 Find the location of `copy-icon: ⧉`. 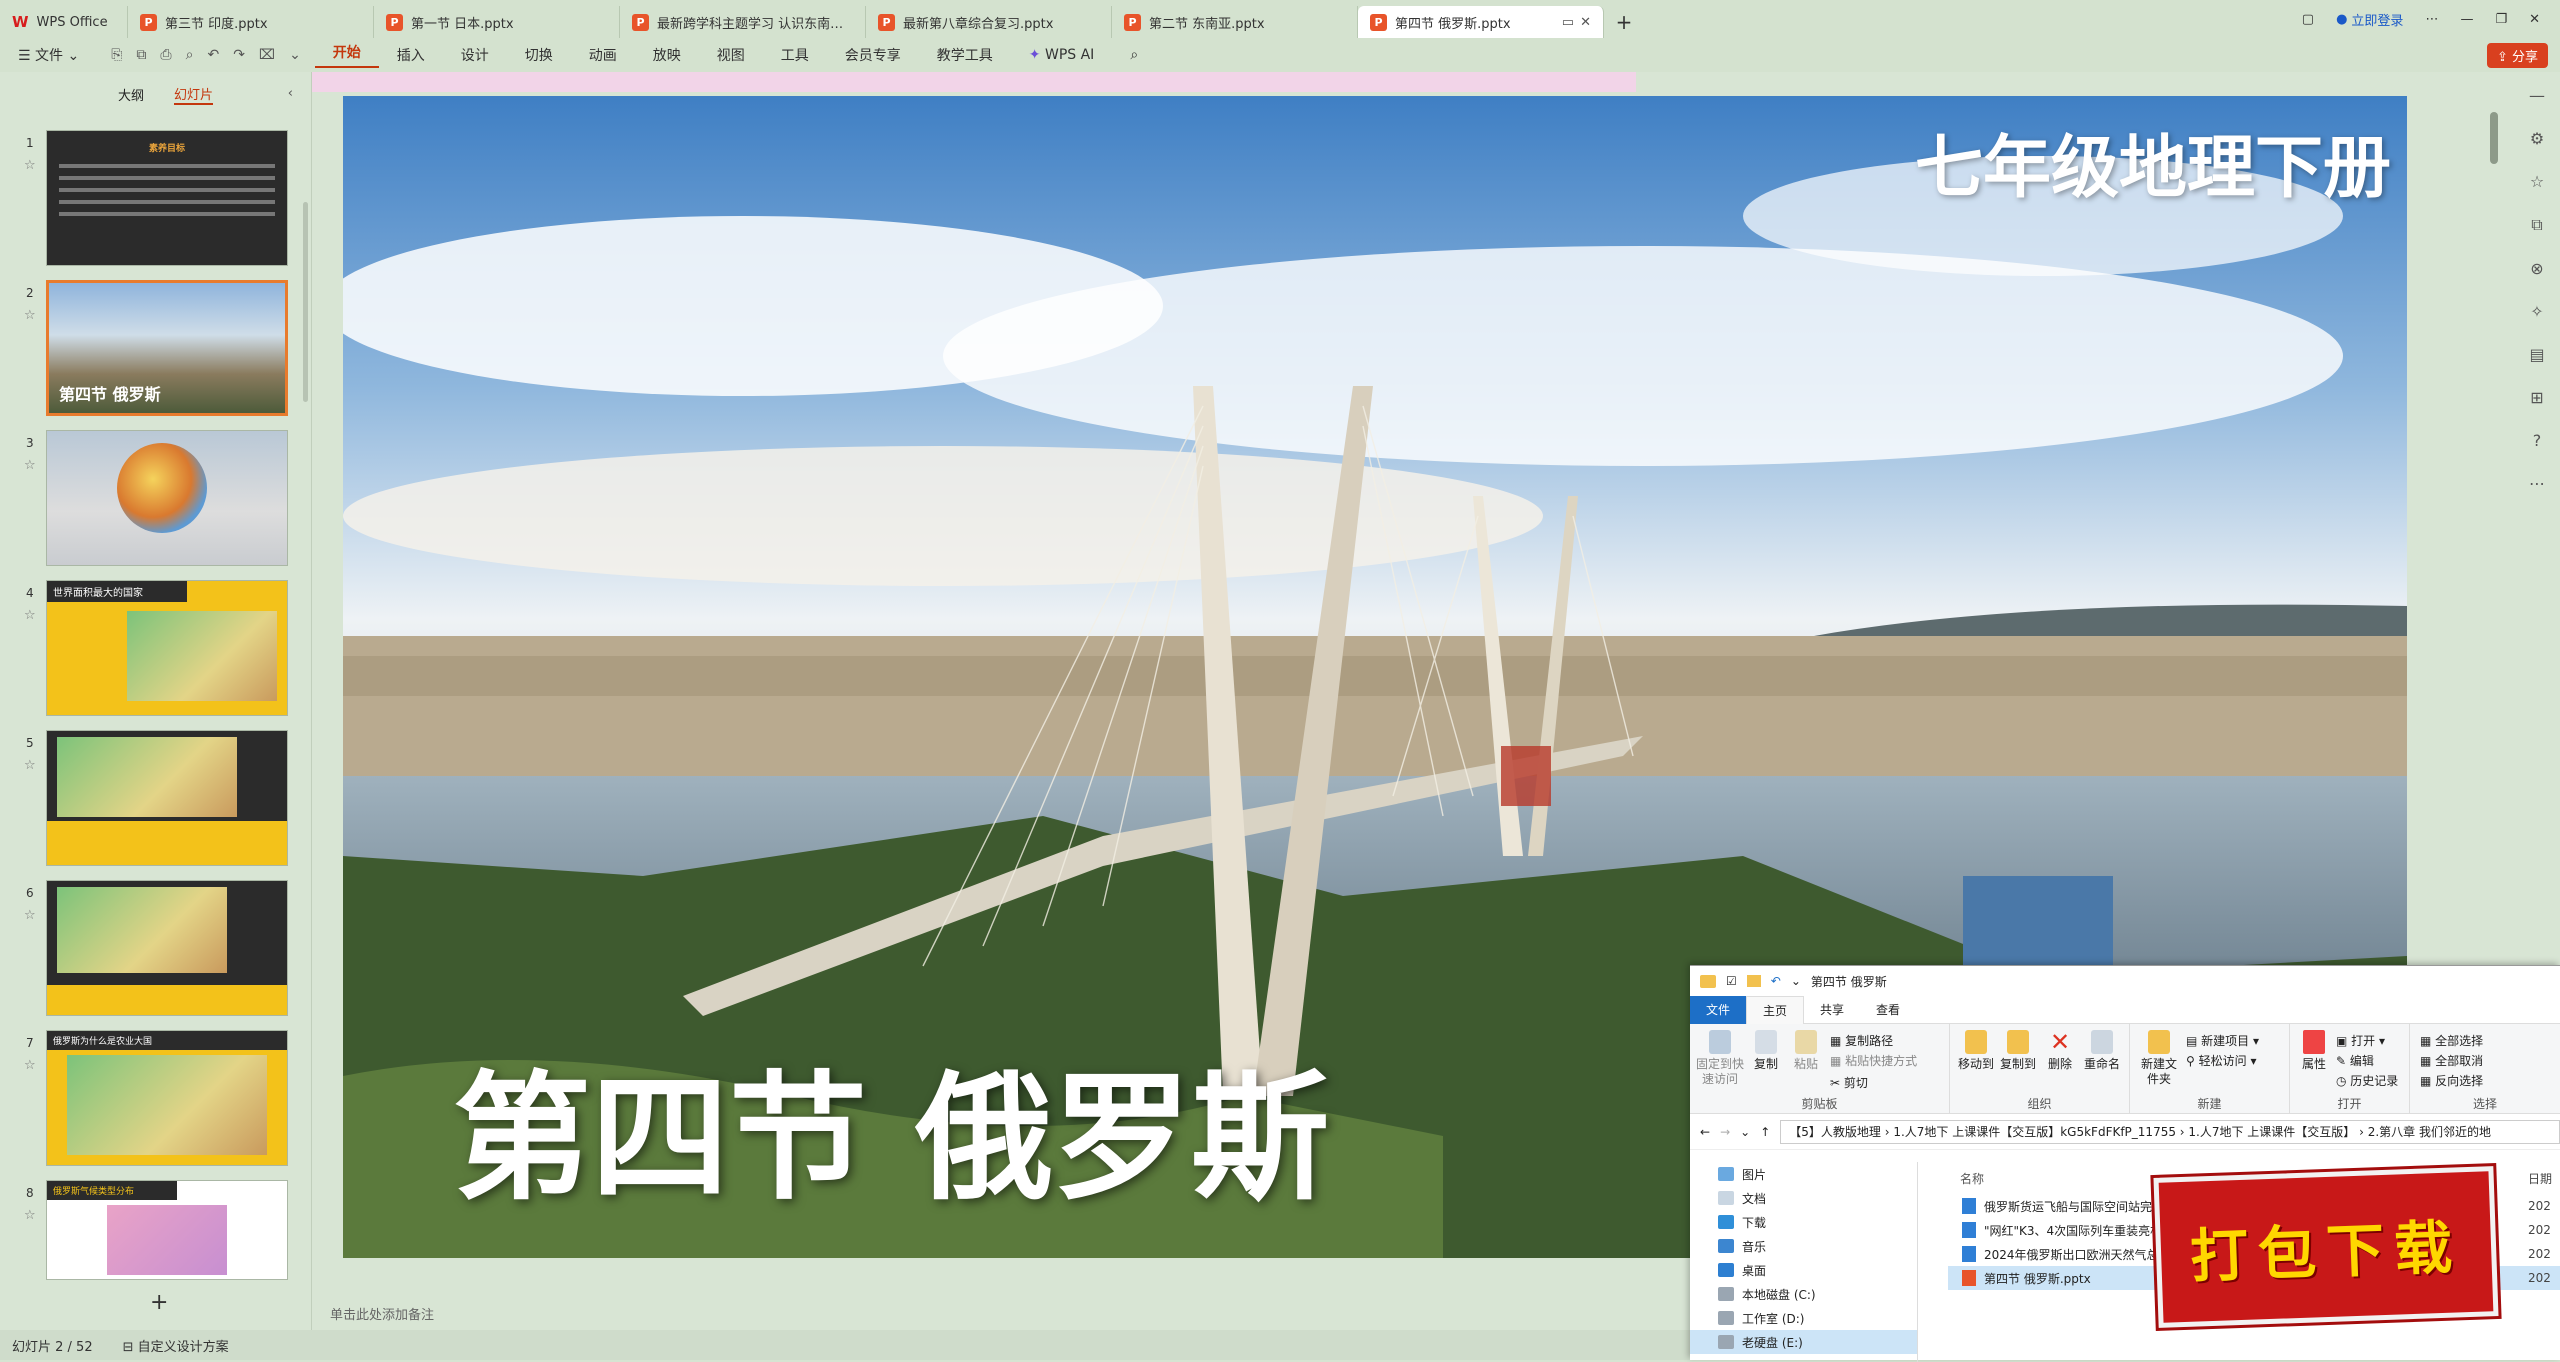

copy-icon: ⧉ is located at coordinates (2536, 225).